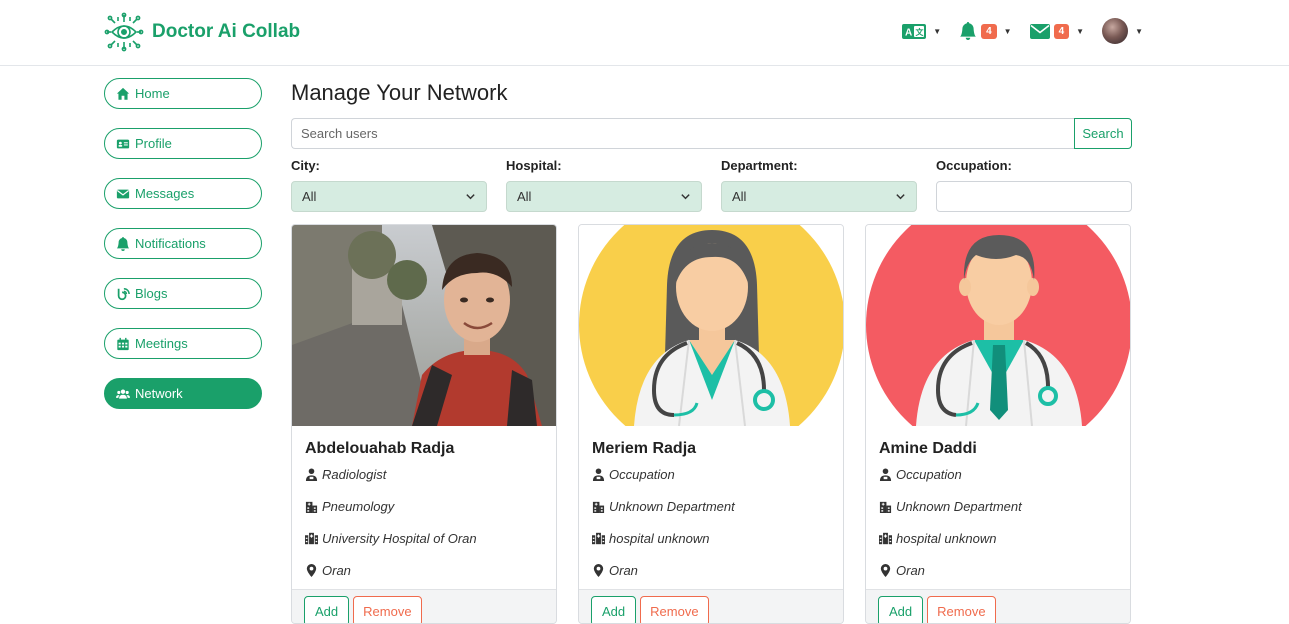 This screenshot has height=624, width=1289. I want to click on notifications-dropdown: 4 ▼, so click(985, 31).